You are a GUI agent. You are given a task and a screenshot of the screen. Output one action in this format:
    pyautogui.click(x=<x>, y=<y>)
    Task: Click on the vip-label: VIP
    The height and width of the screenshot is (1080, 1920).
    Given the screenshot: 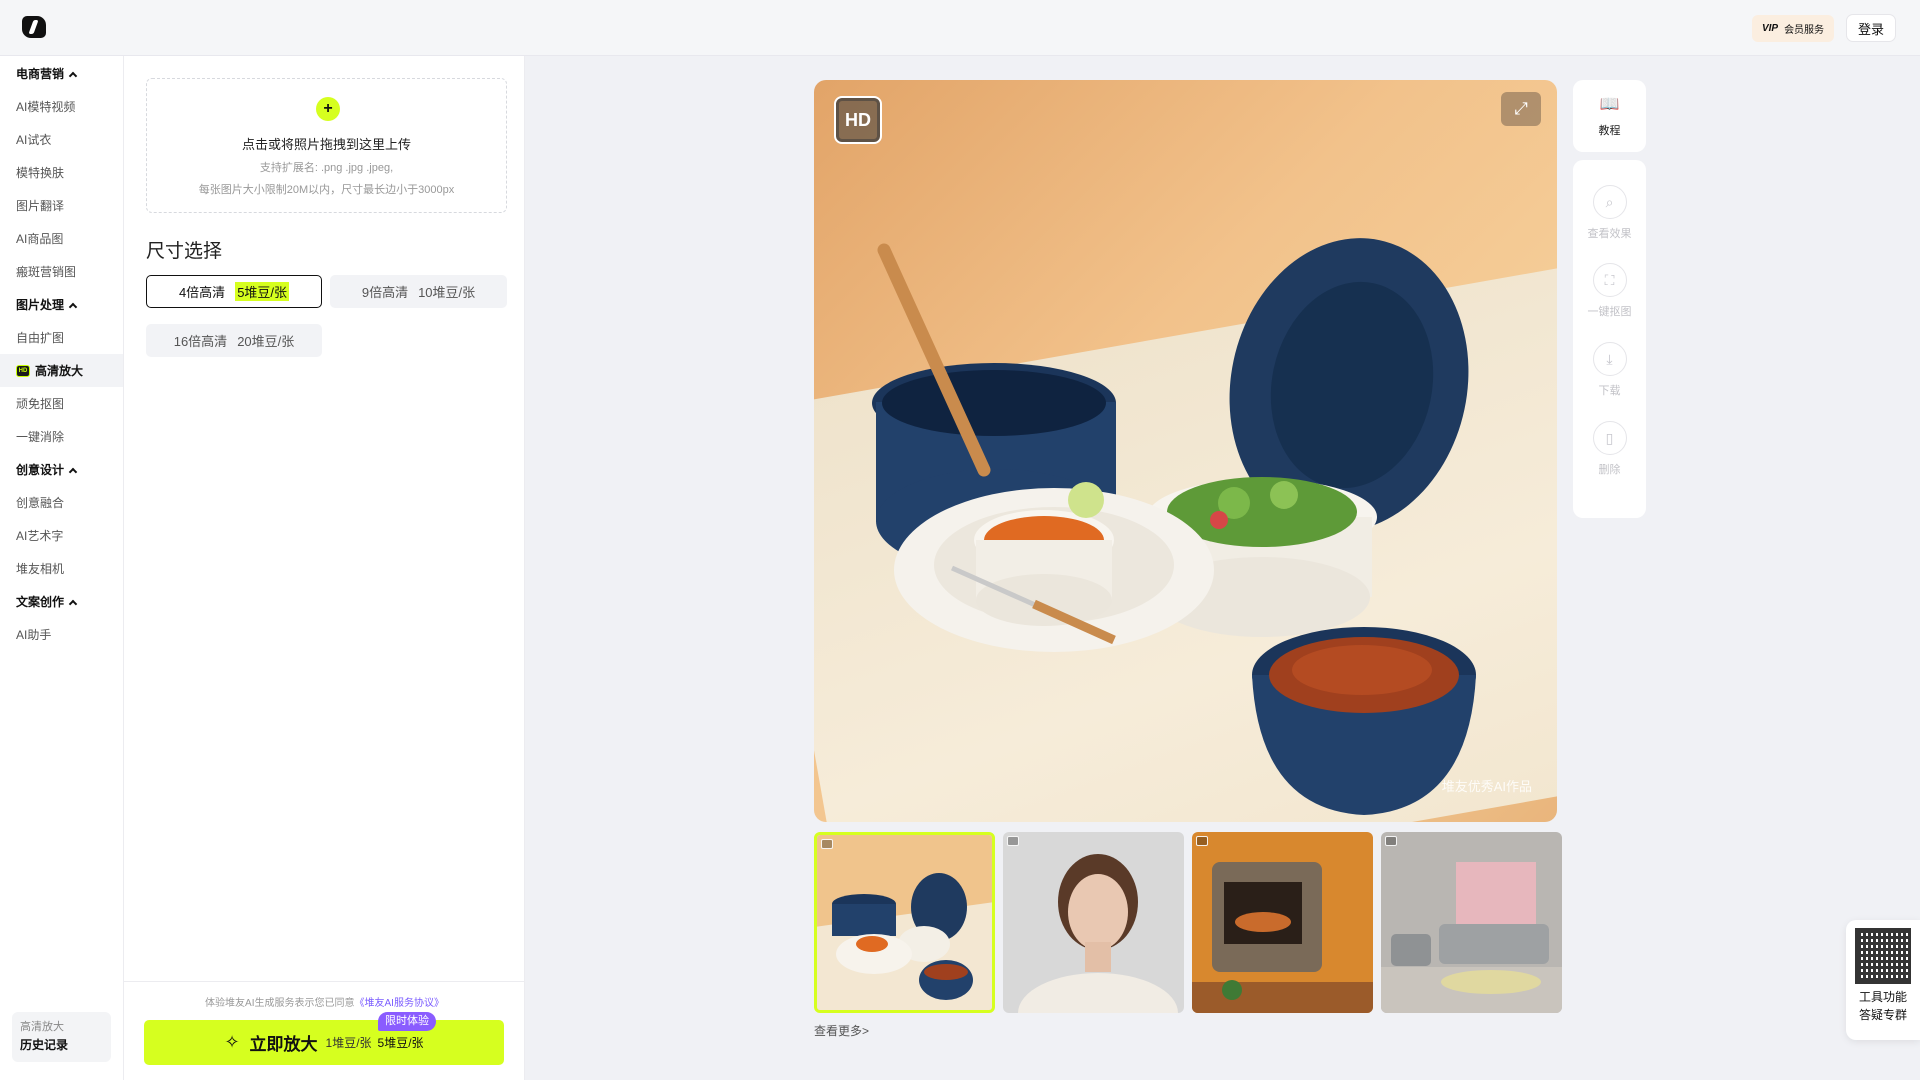 What is the action you would take?
    pyautogui.click(x=1770, y=28)
    